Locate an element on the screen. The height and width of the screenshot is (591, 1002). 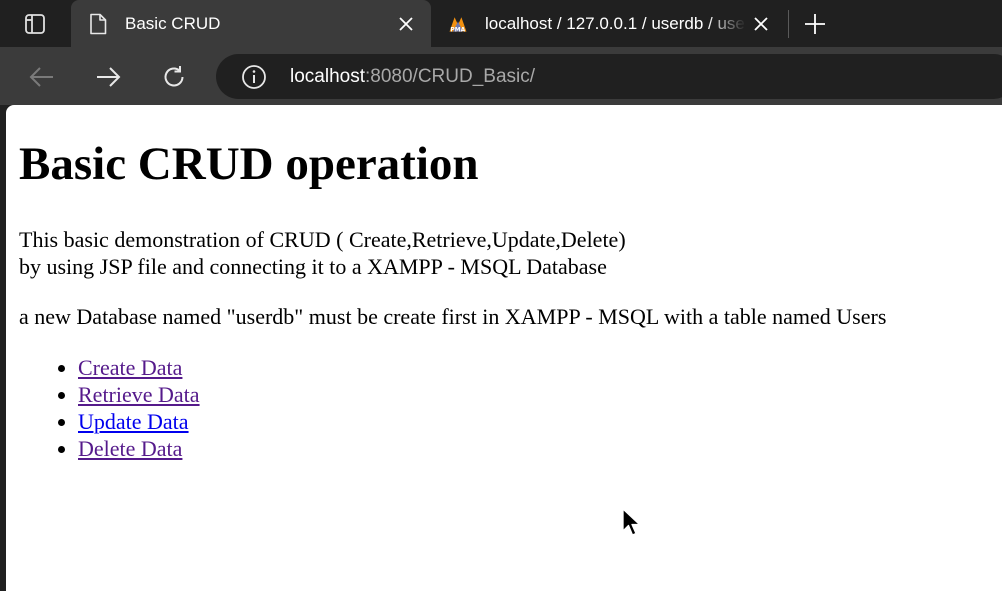
reload-button is located at coordinates (174, 77).